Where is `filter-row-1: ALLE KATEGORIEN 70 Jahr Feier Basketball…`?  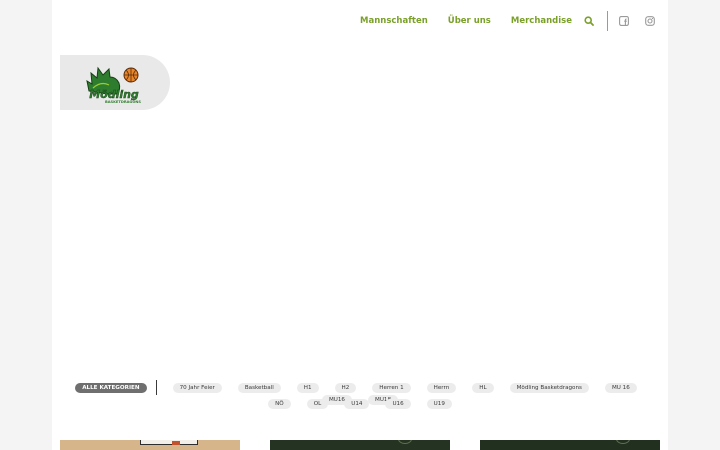 filter-row-1: ALLE KATEGORIEN 70 Jahr Feier Basketball… is located at coordinates (360, 392).